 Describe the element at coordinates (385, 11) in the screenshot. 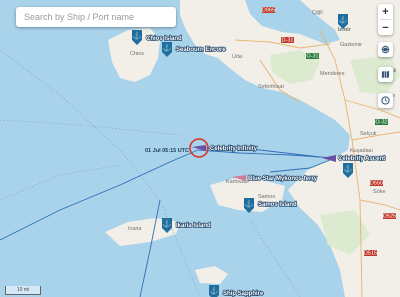

I see `zoom-in-button: +` at that location.